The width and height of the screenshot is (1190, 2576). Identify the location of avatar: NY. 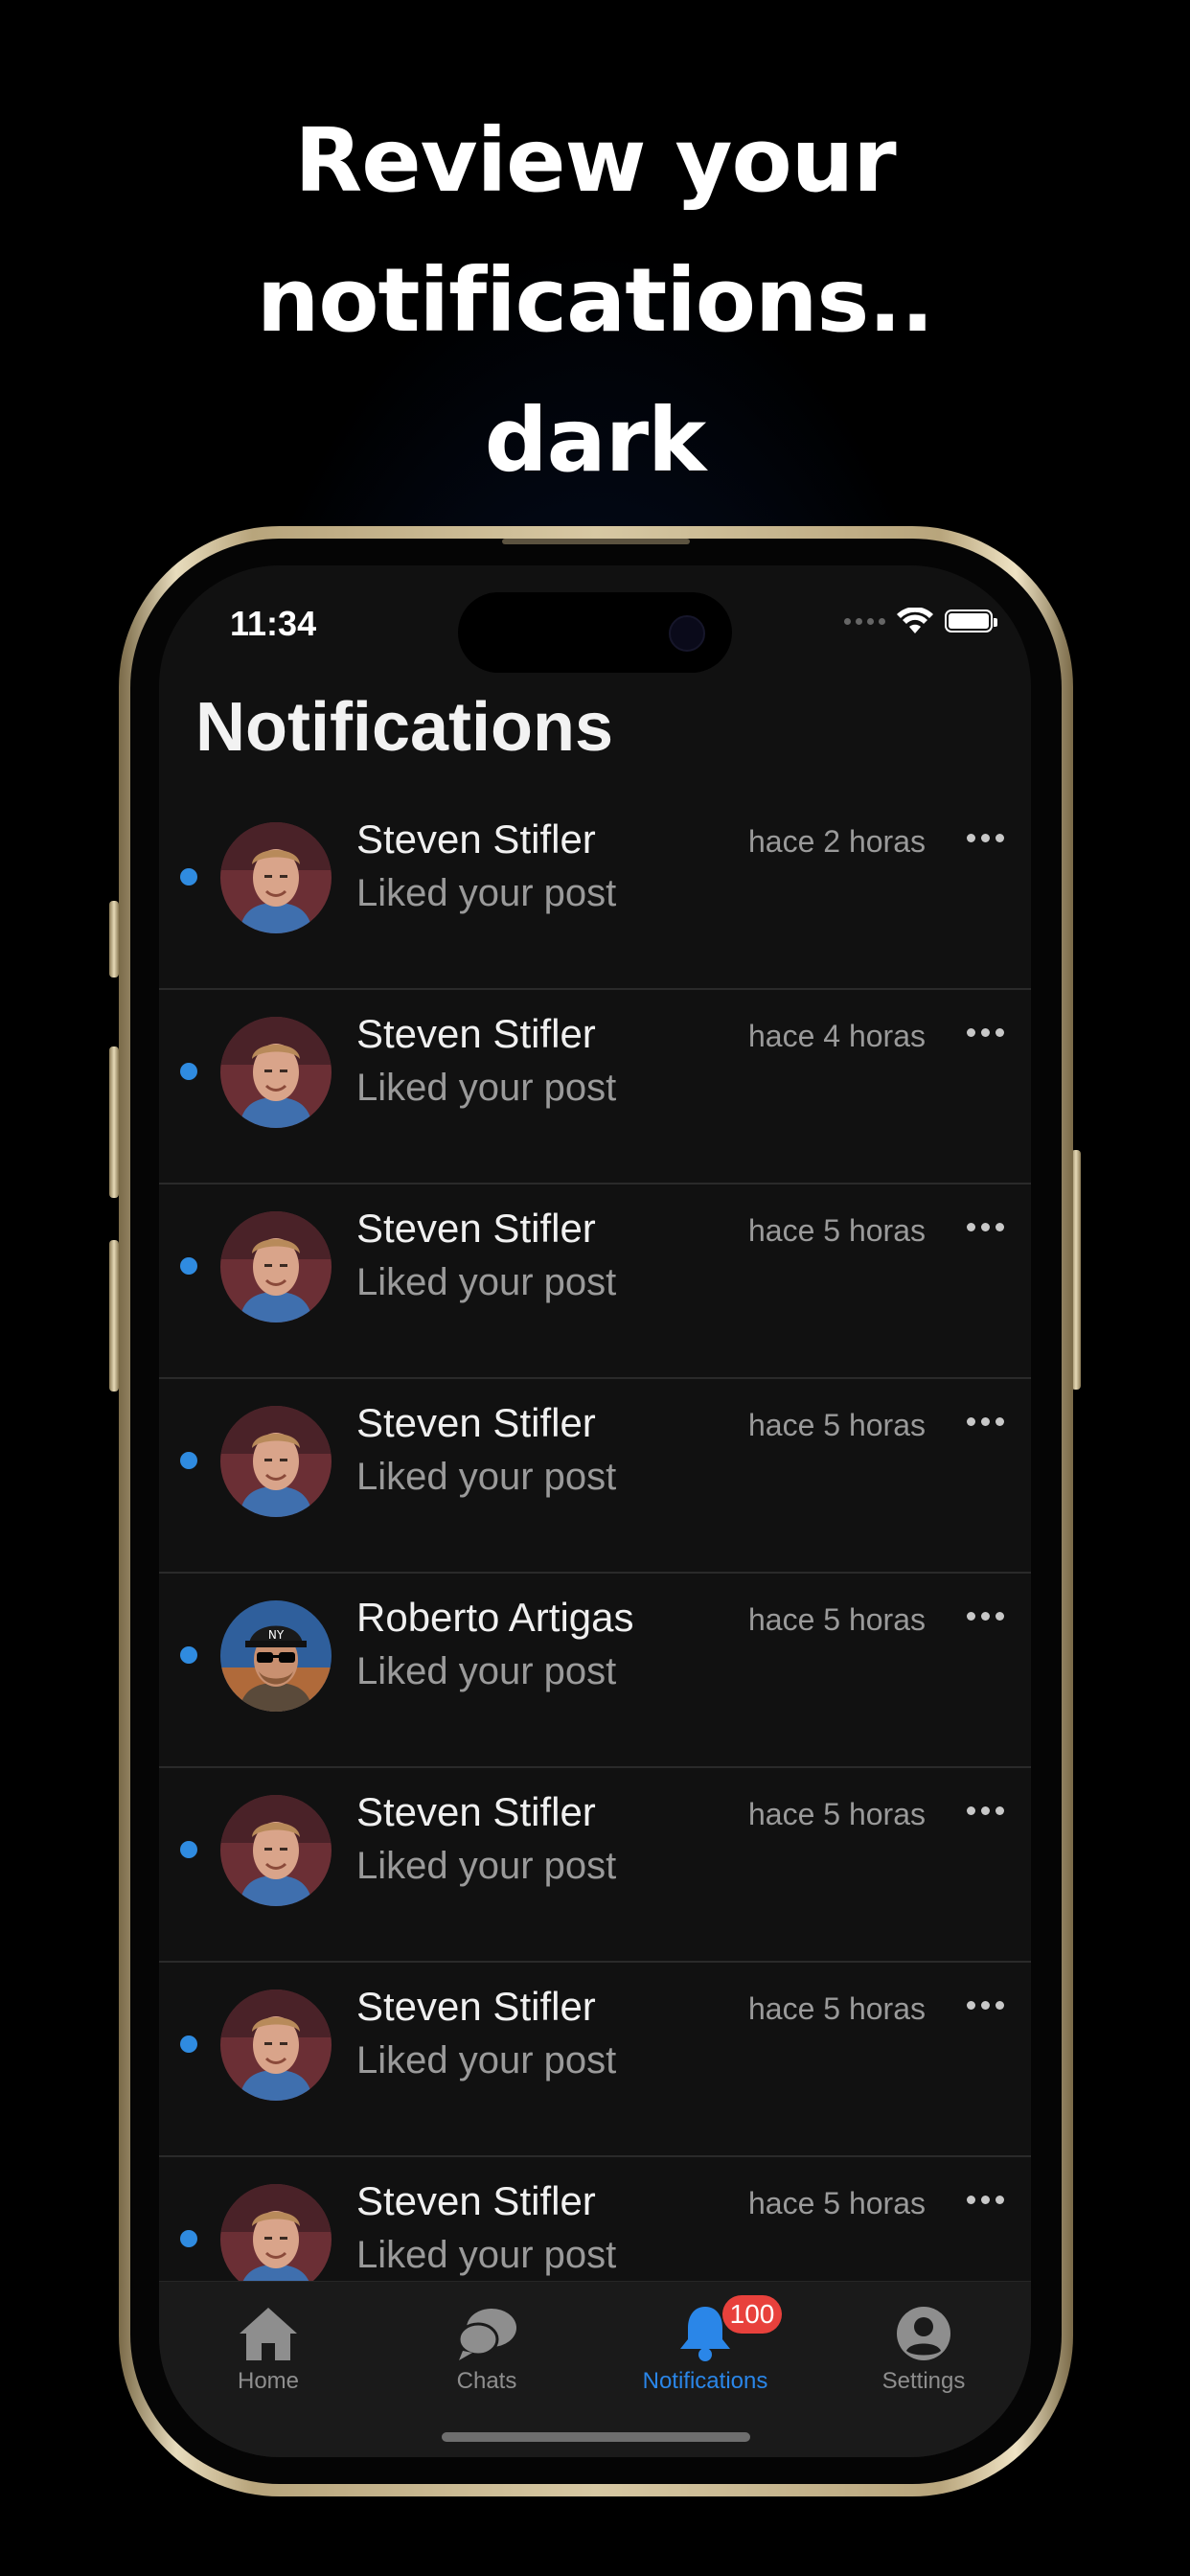
(276, 1656).